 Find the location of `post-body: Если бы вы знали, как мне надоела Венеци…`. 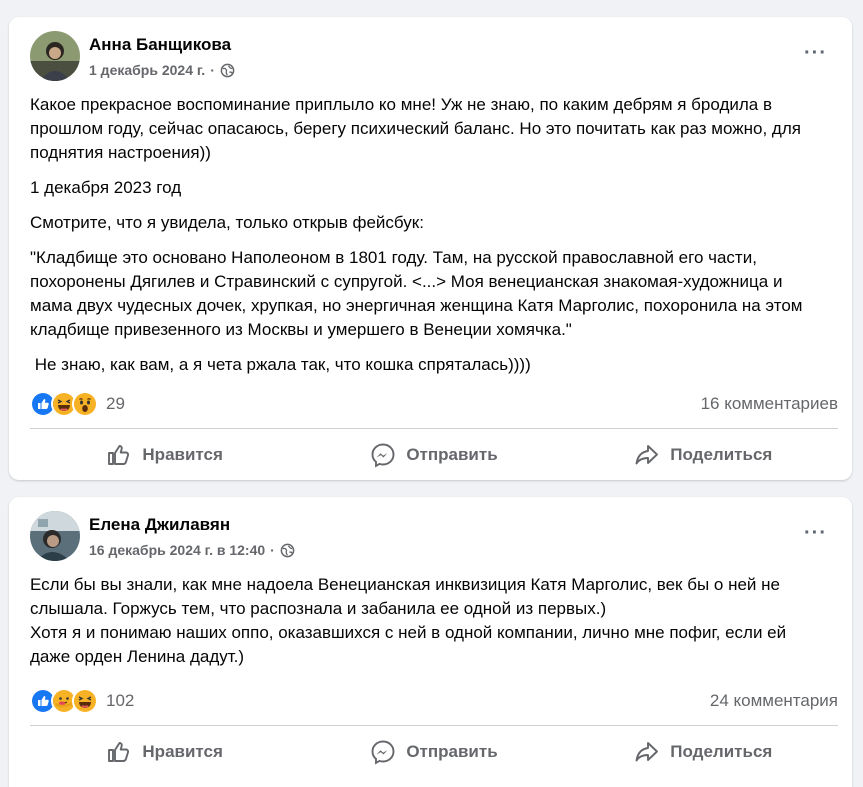

post-body: Если бы вы знали, как мне надоела Венеци… is located at coordinates (423, 626).